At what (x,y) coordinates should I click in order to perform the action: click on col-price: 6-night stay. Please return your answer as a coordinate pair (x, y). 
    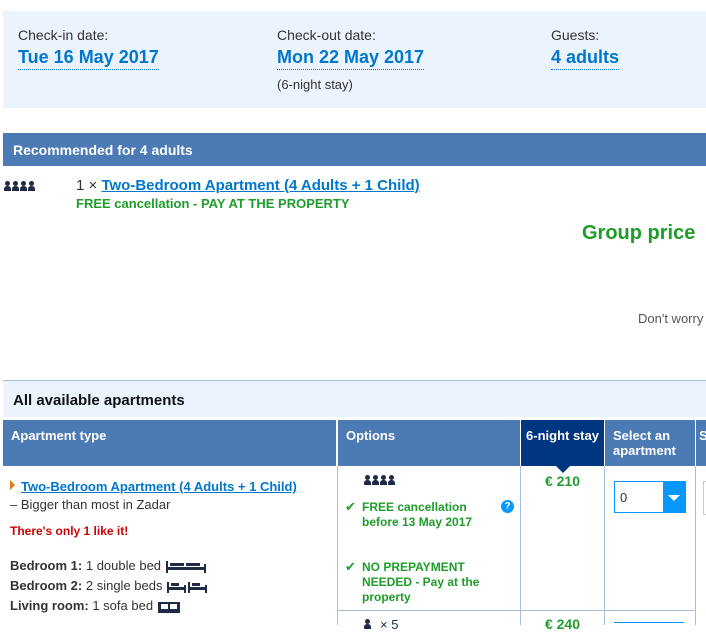
    Looking at the image, I should click on (562, 443).